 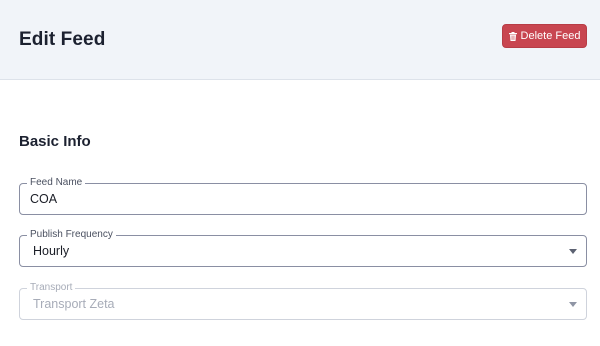 What do you see at coordinates (55, 141) in the screenshot?
I see `section-title-basic-info: Basic Info` at bounding box center [55, 141].